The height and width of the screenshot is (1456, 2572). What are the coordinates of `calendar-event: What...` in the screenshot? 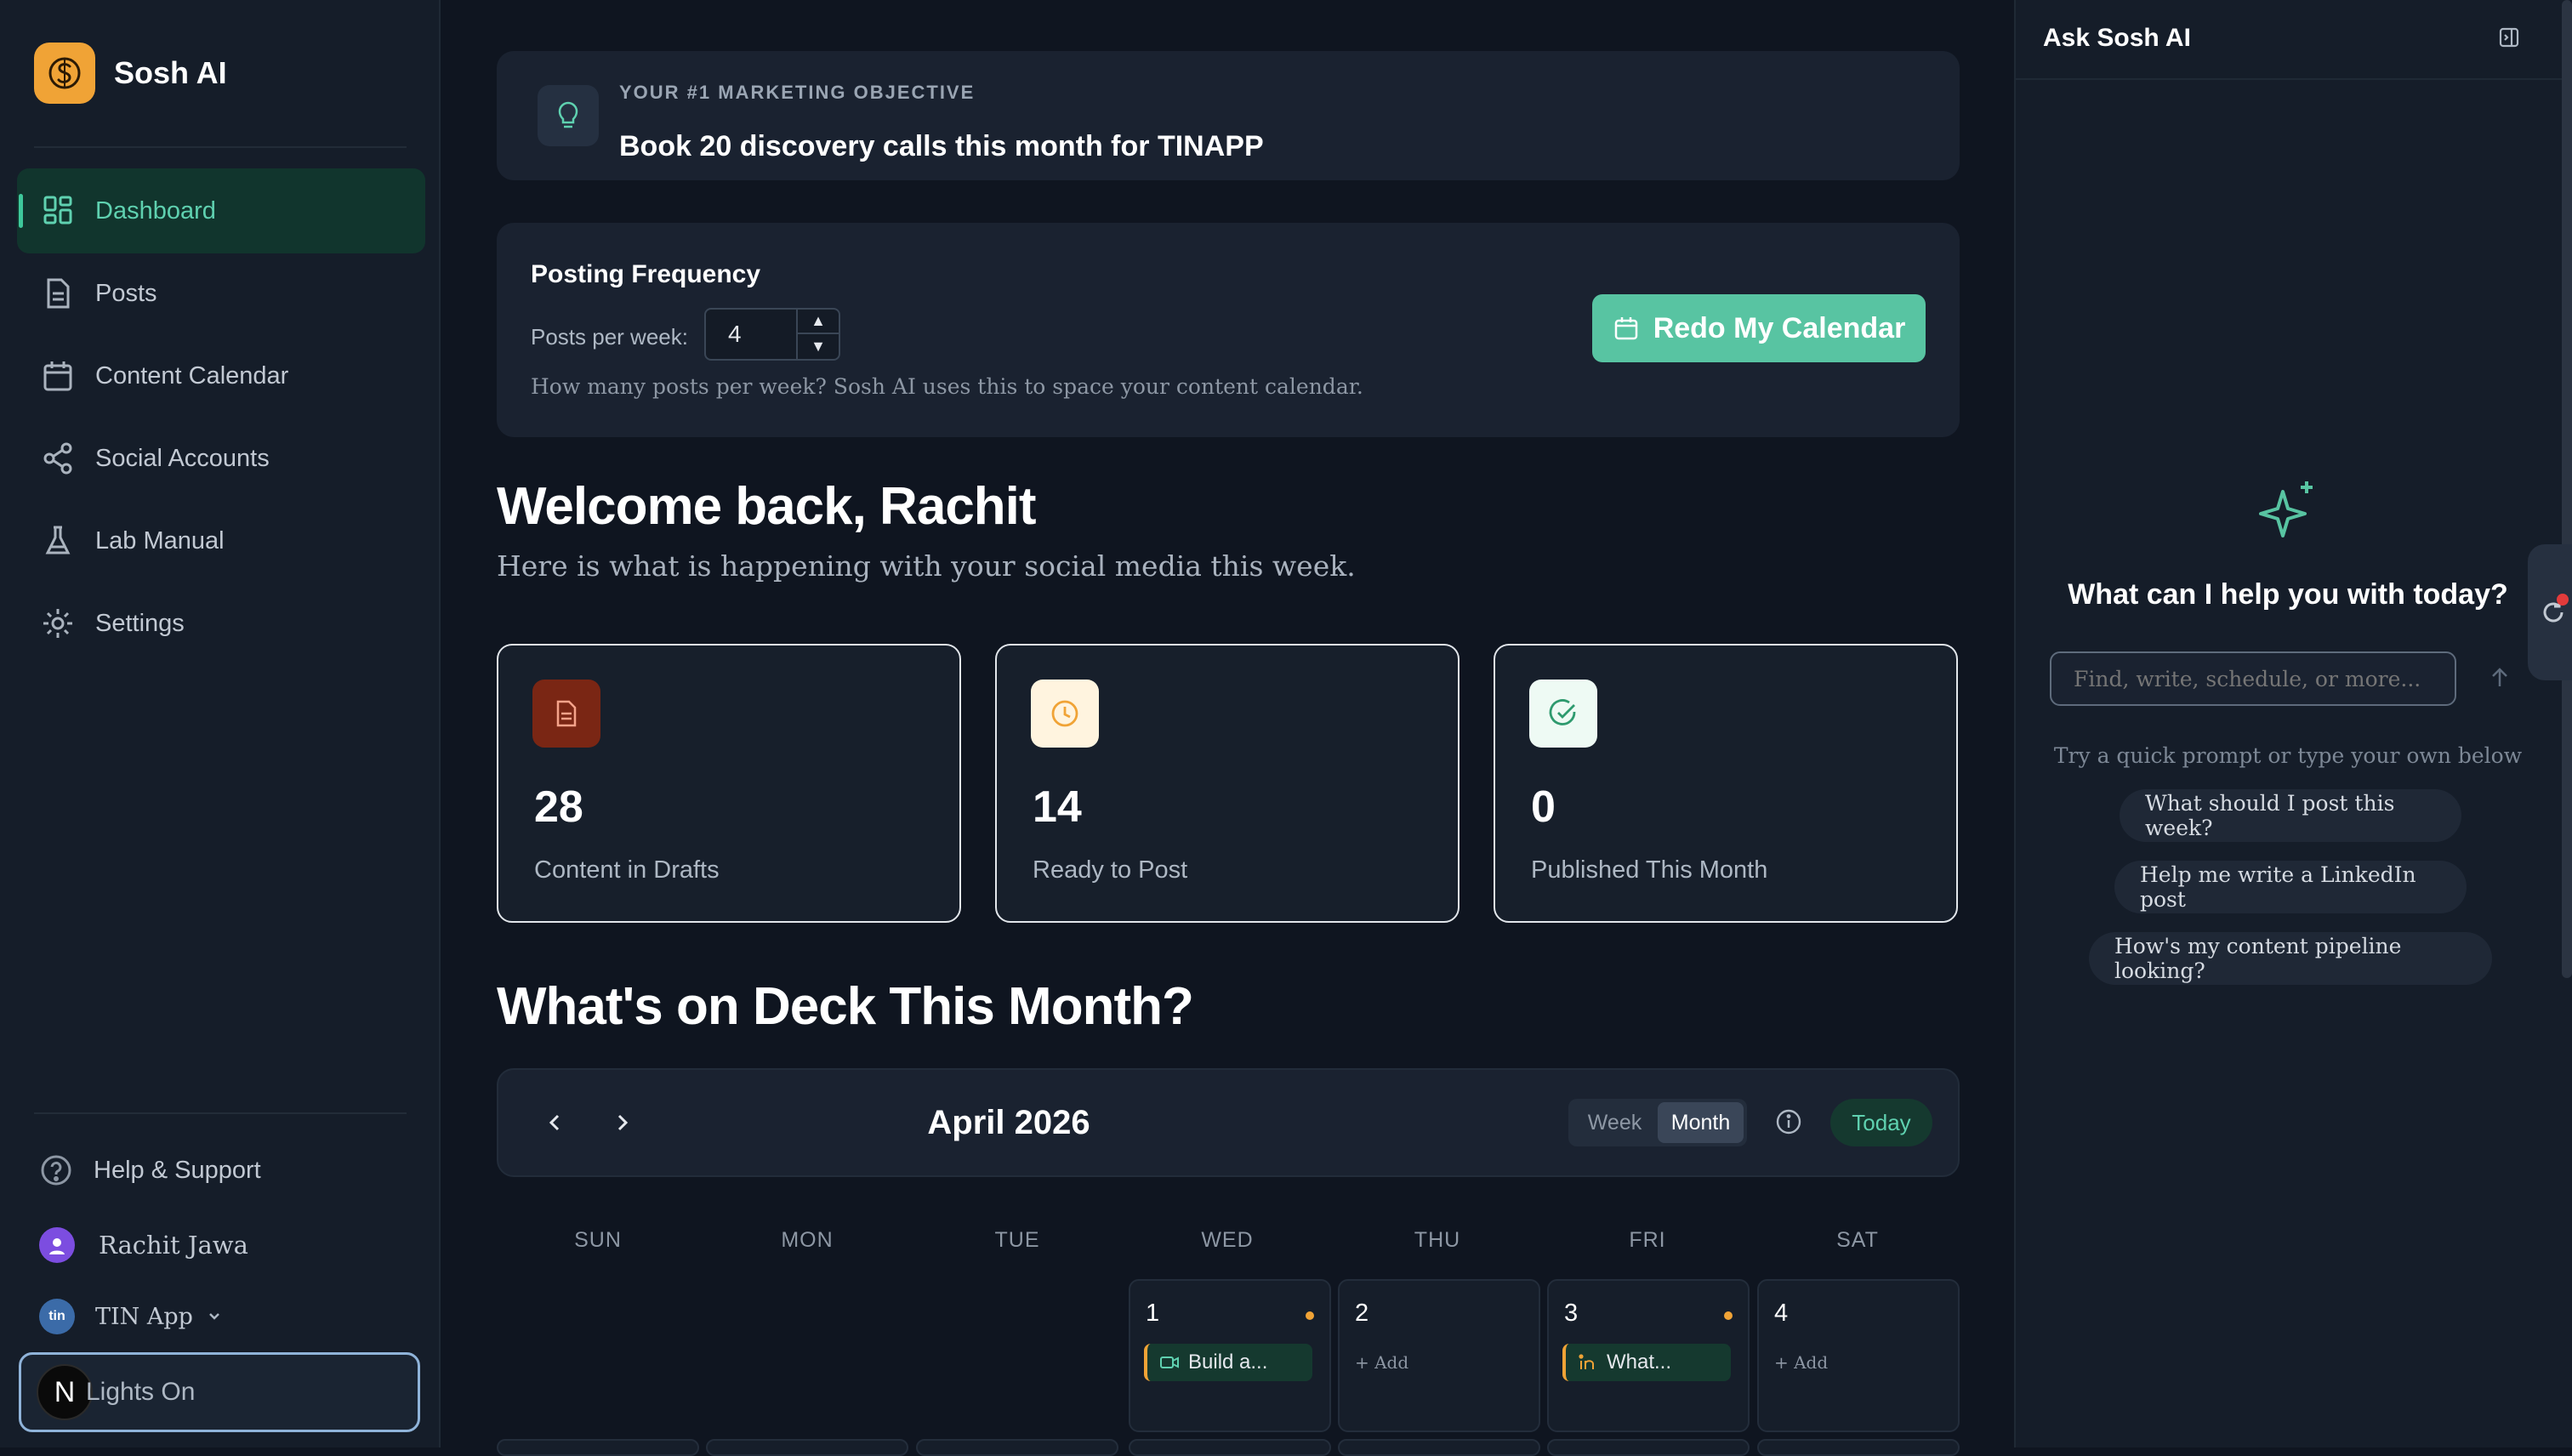 It's located at (1647, 1362).